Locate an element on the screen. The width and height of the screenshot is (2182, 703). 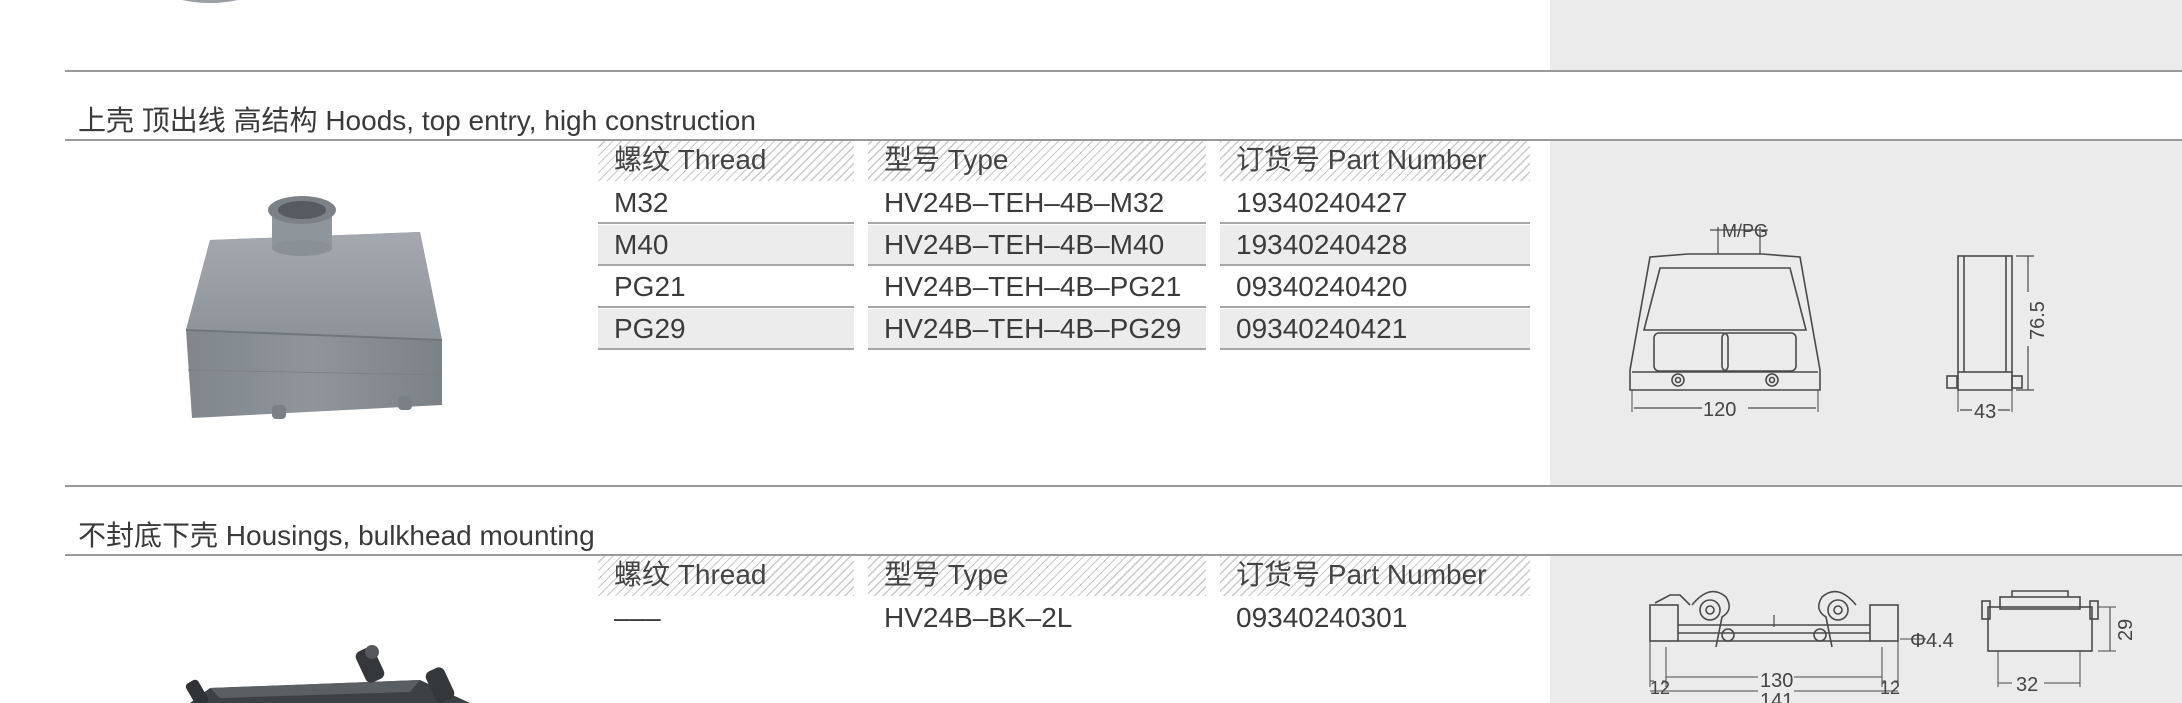
width-dimension-label: 120 is located at coordinates (1719, 410).